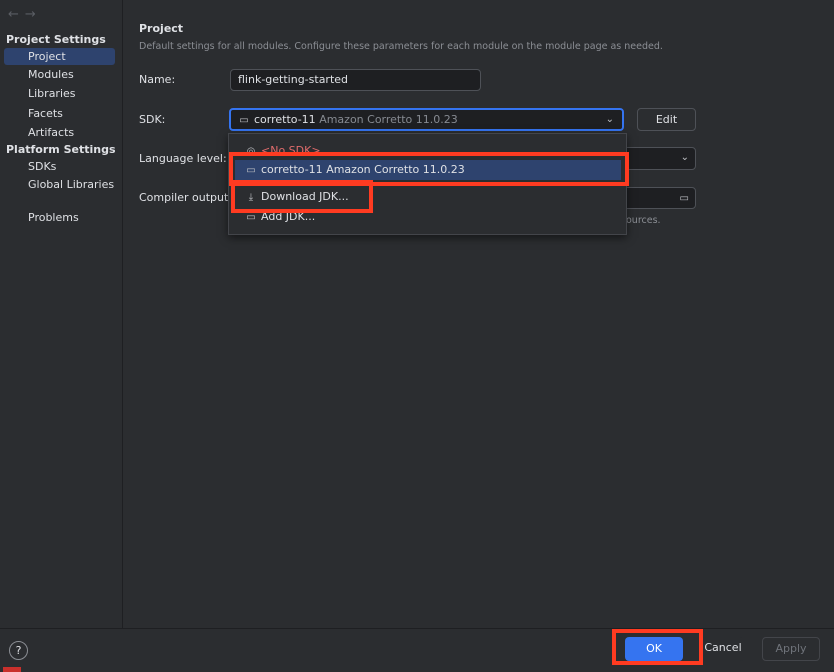  Describe the element at coordinates (152, 119) in the screenshot. I see `sdk-label: SDK:` at that location.